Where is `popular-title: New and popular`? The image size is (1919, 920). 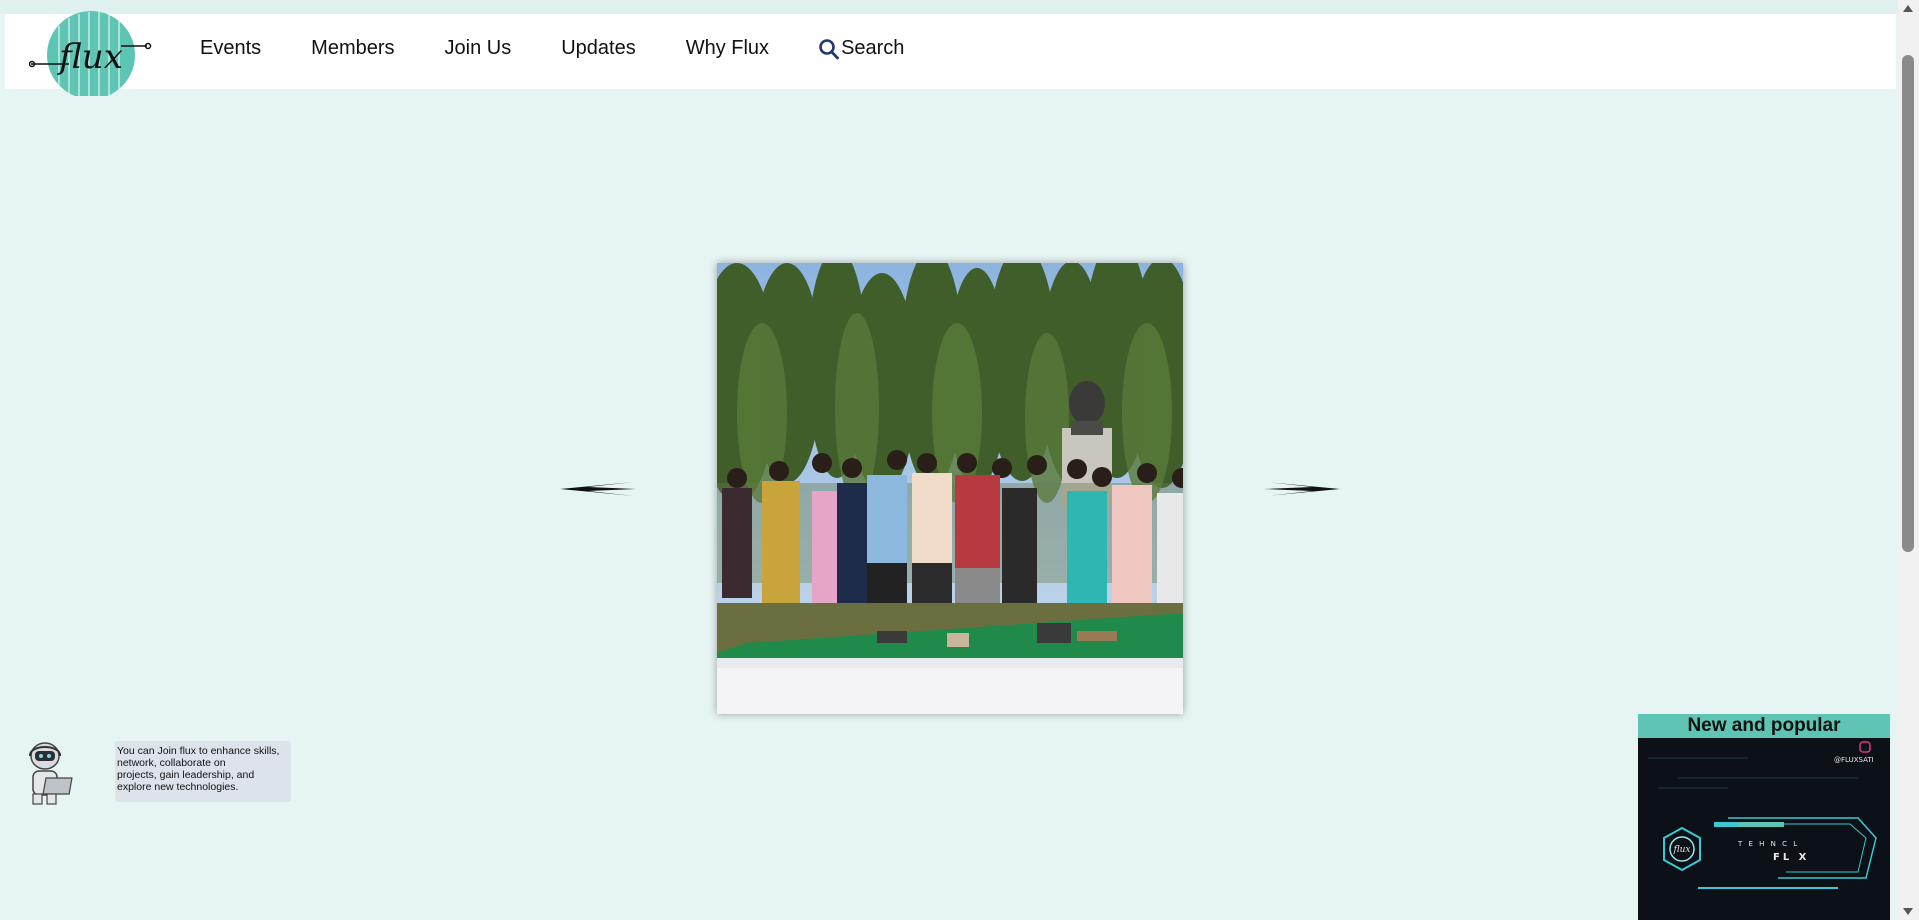
popular-title: New and popular is located at coordinates (1764, 726).